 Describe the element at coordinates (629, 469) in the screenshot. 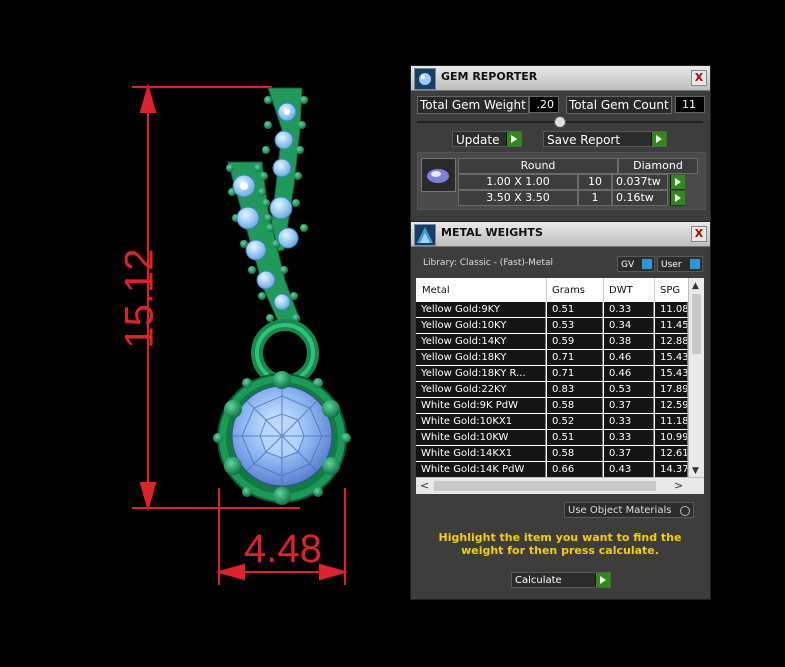

I see `dwt-cell: 0.43` at that location.